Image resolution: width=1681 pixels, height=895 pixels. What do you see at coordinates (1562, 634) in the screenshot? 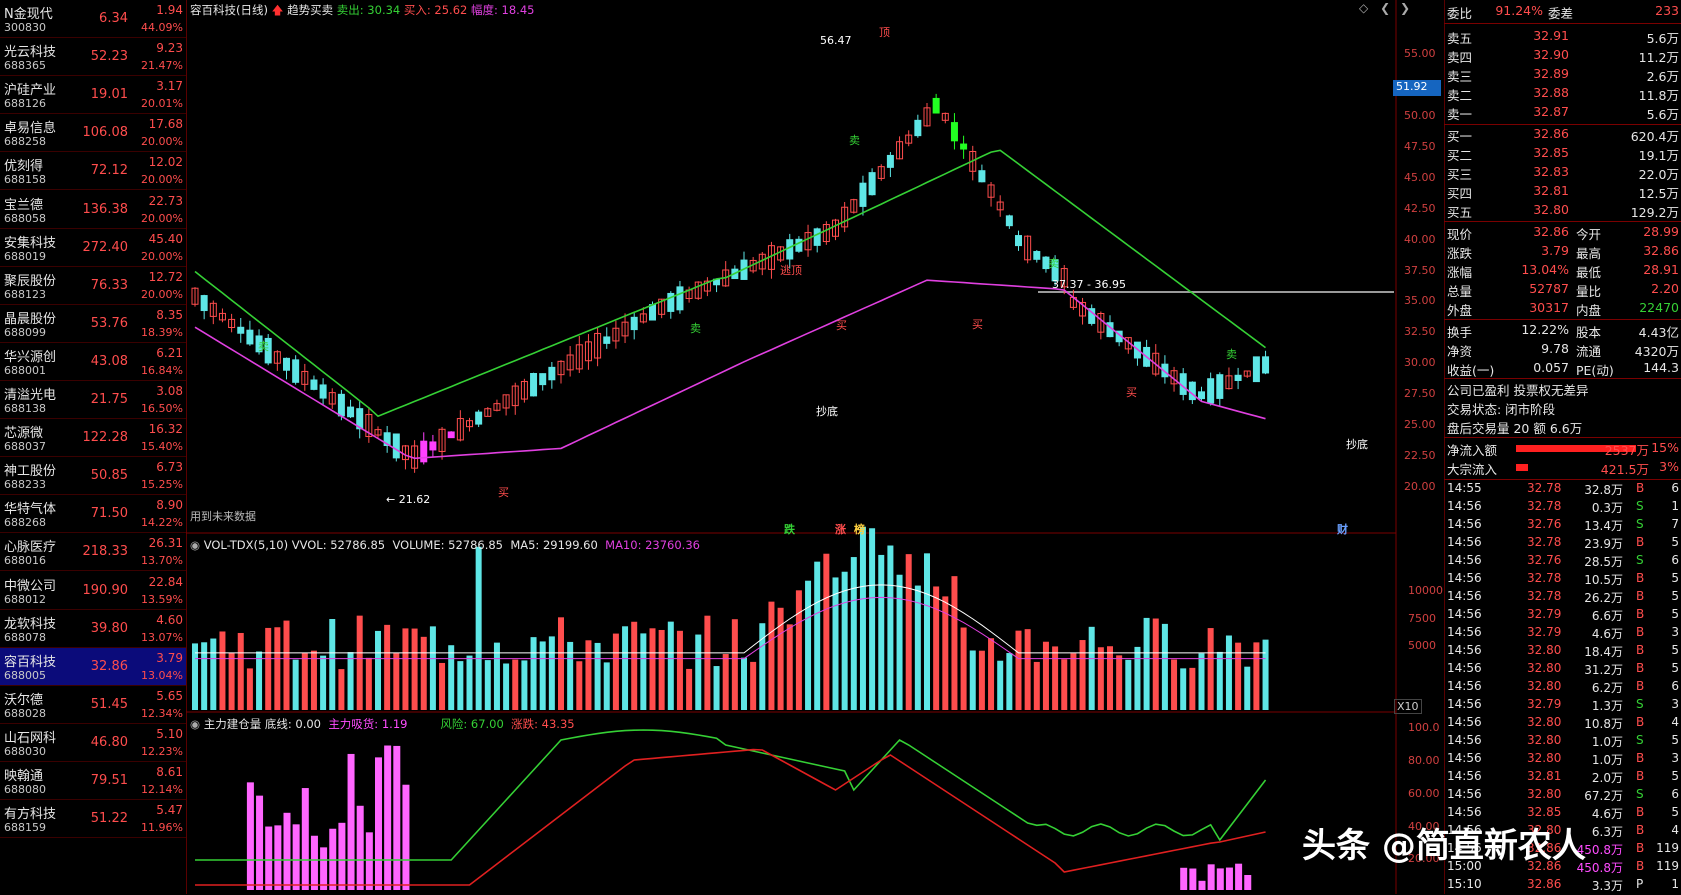
I see `tick-row: 14:56 32.79 4.6万 B 3` at bounding box center [1562, 634].